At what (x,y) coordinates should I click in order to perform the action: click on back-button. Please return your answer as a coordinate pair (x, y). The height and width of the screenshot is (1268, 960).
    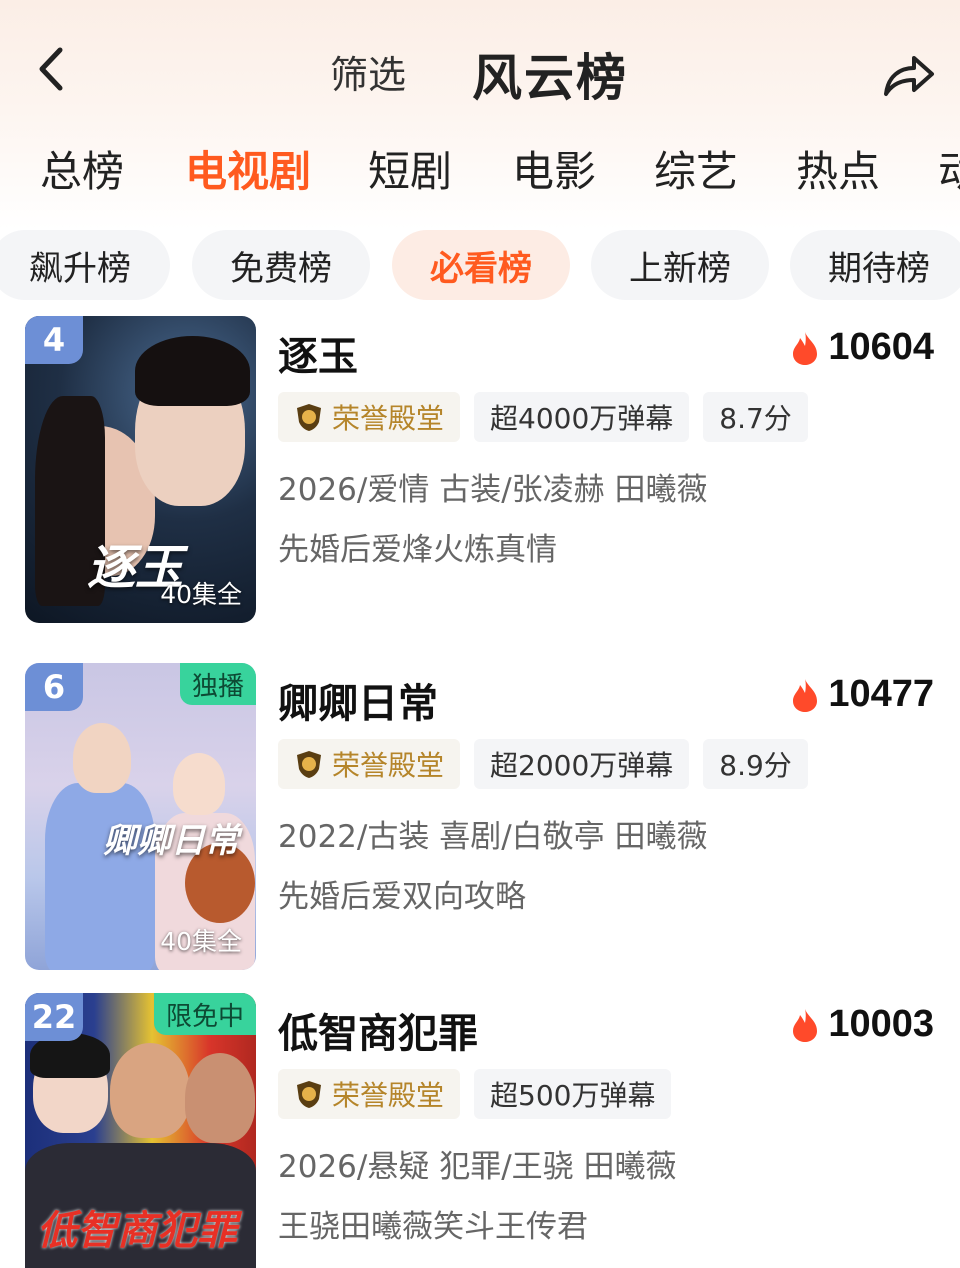
    Looking at the image, I should click on (52, 69).